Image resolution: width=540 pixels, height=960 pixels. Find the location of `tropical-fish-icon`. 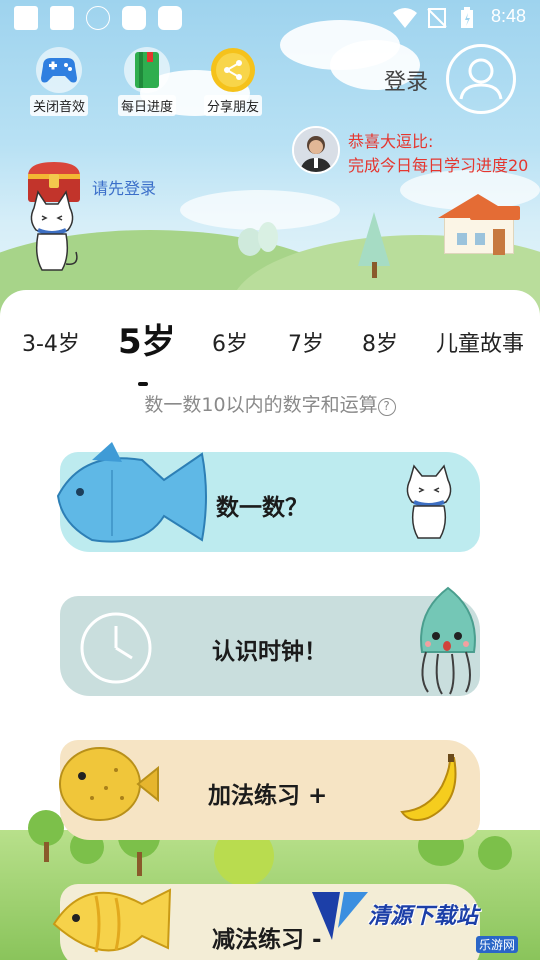

tropical-fish-icon is located at coordinates (111, 917).